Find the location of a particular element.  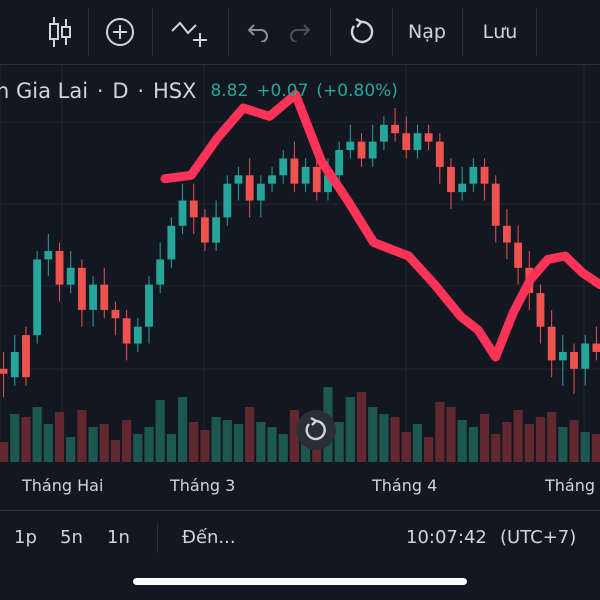

exchange-label: HSX is located at coordinates (174, 91).